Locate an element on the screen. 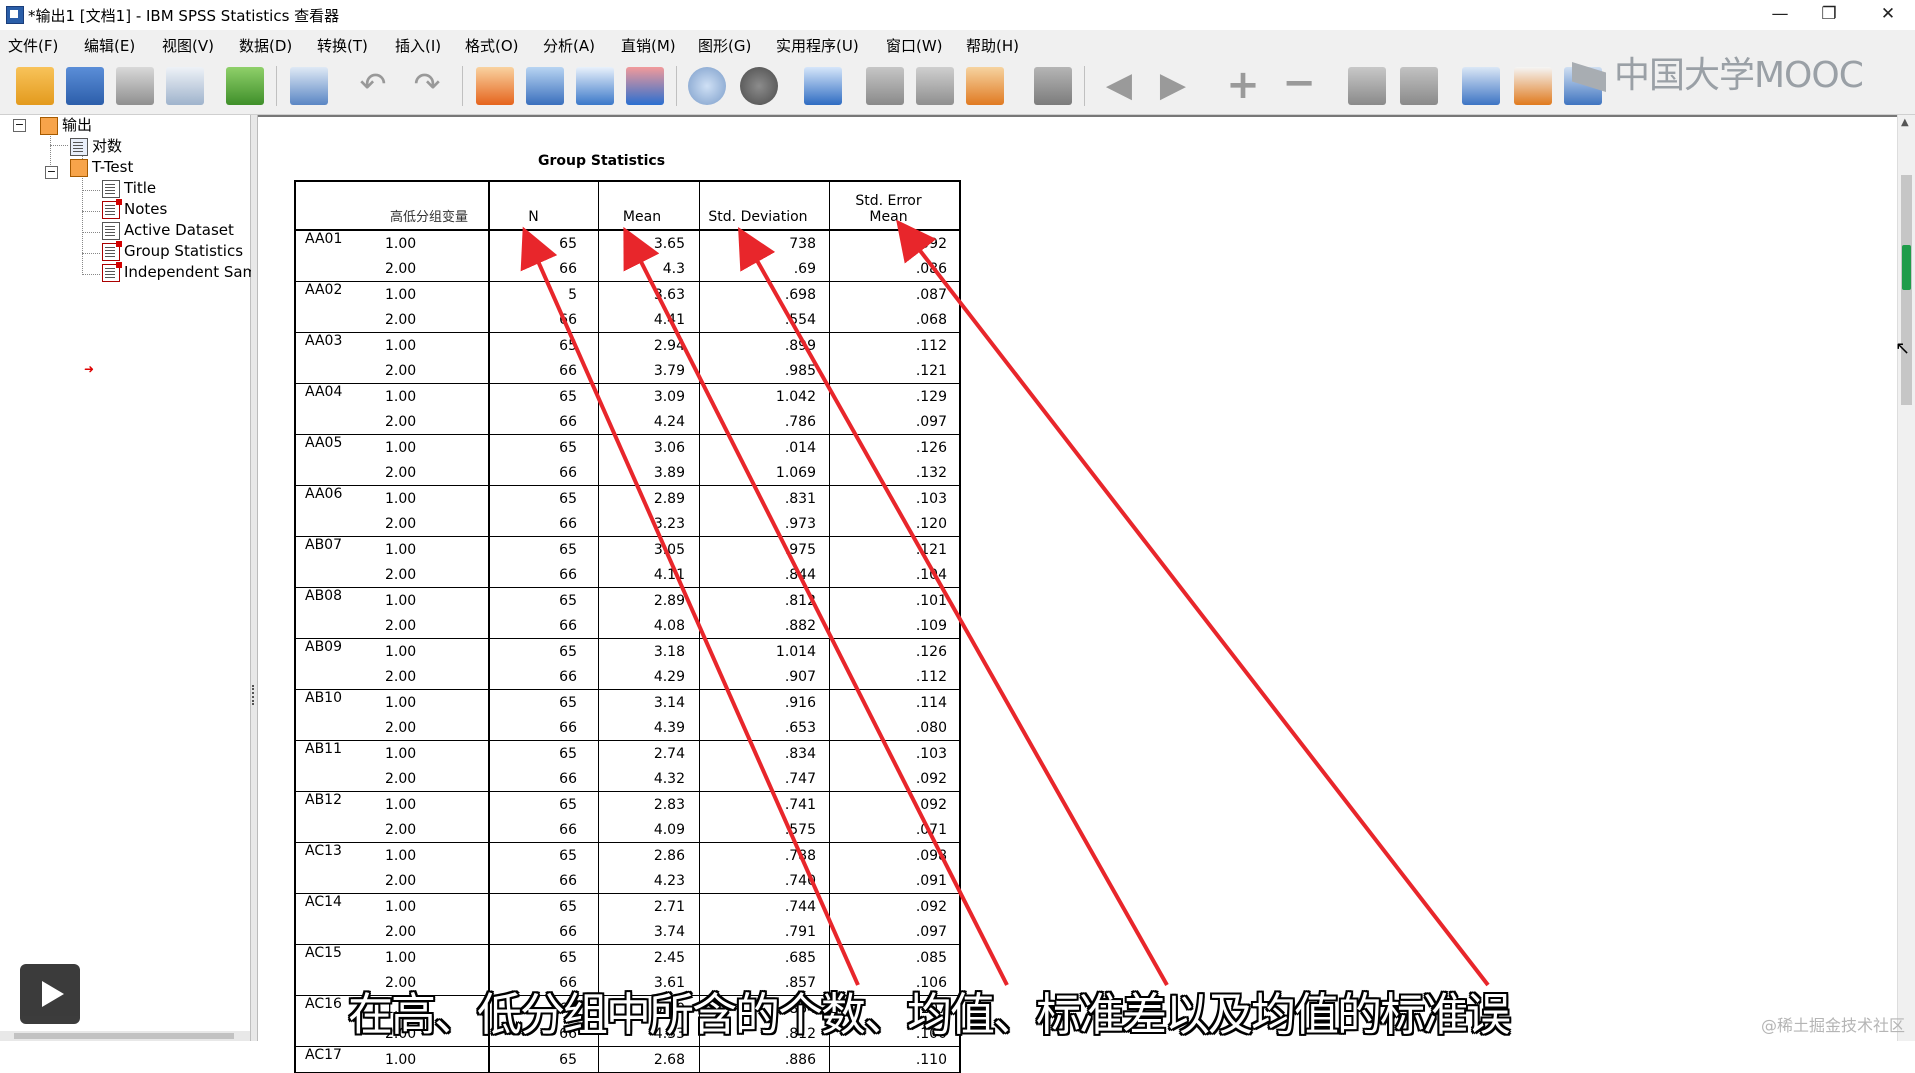 The height and width of the screenshot is (1073, 1915). tree-item-group-statistics: Group Statistics is located at coordinates (172, 250).